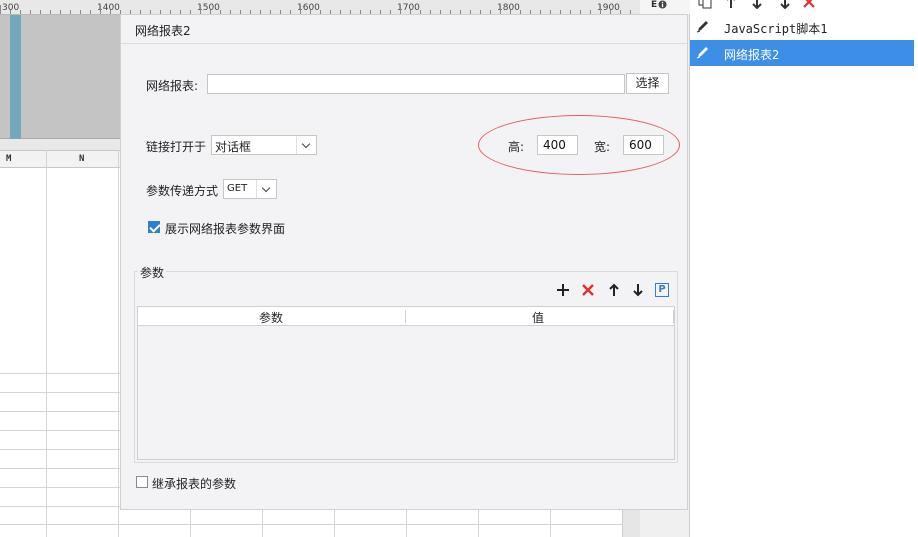  I want to click on list-toolbar, so click(804, 6).